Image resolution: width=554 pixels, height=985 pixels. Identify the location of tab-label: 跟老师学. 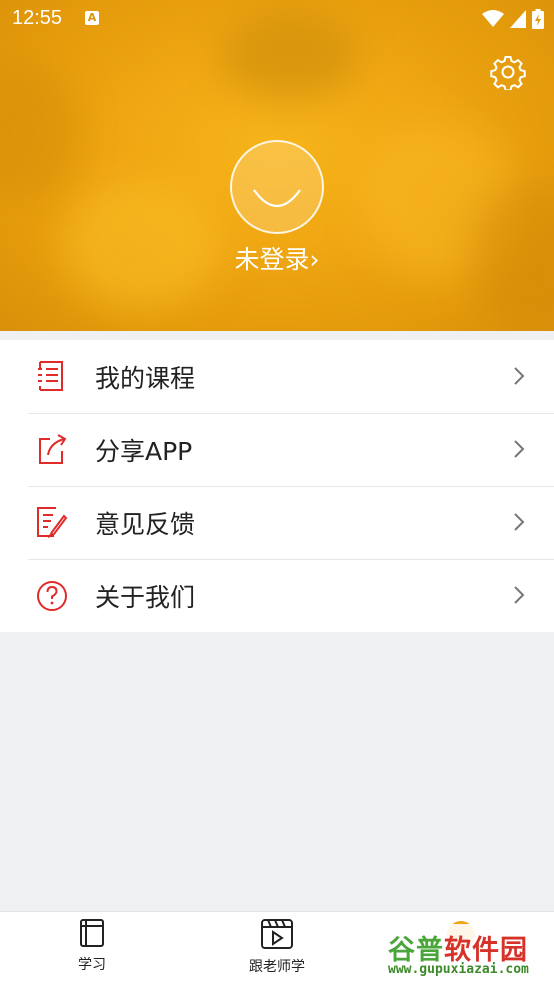
(277, 967).